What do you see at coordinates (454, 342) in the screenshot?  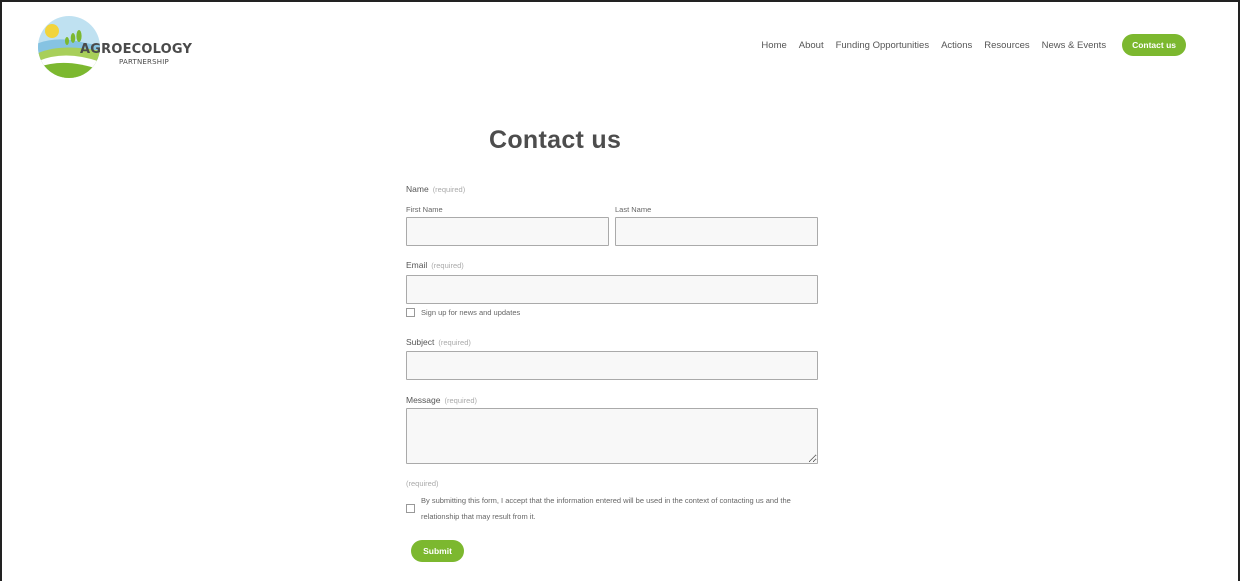 I see `subject-required: (required)` at bounding box center [454, 342].